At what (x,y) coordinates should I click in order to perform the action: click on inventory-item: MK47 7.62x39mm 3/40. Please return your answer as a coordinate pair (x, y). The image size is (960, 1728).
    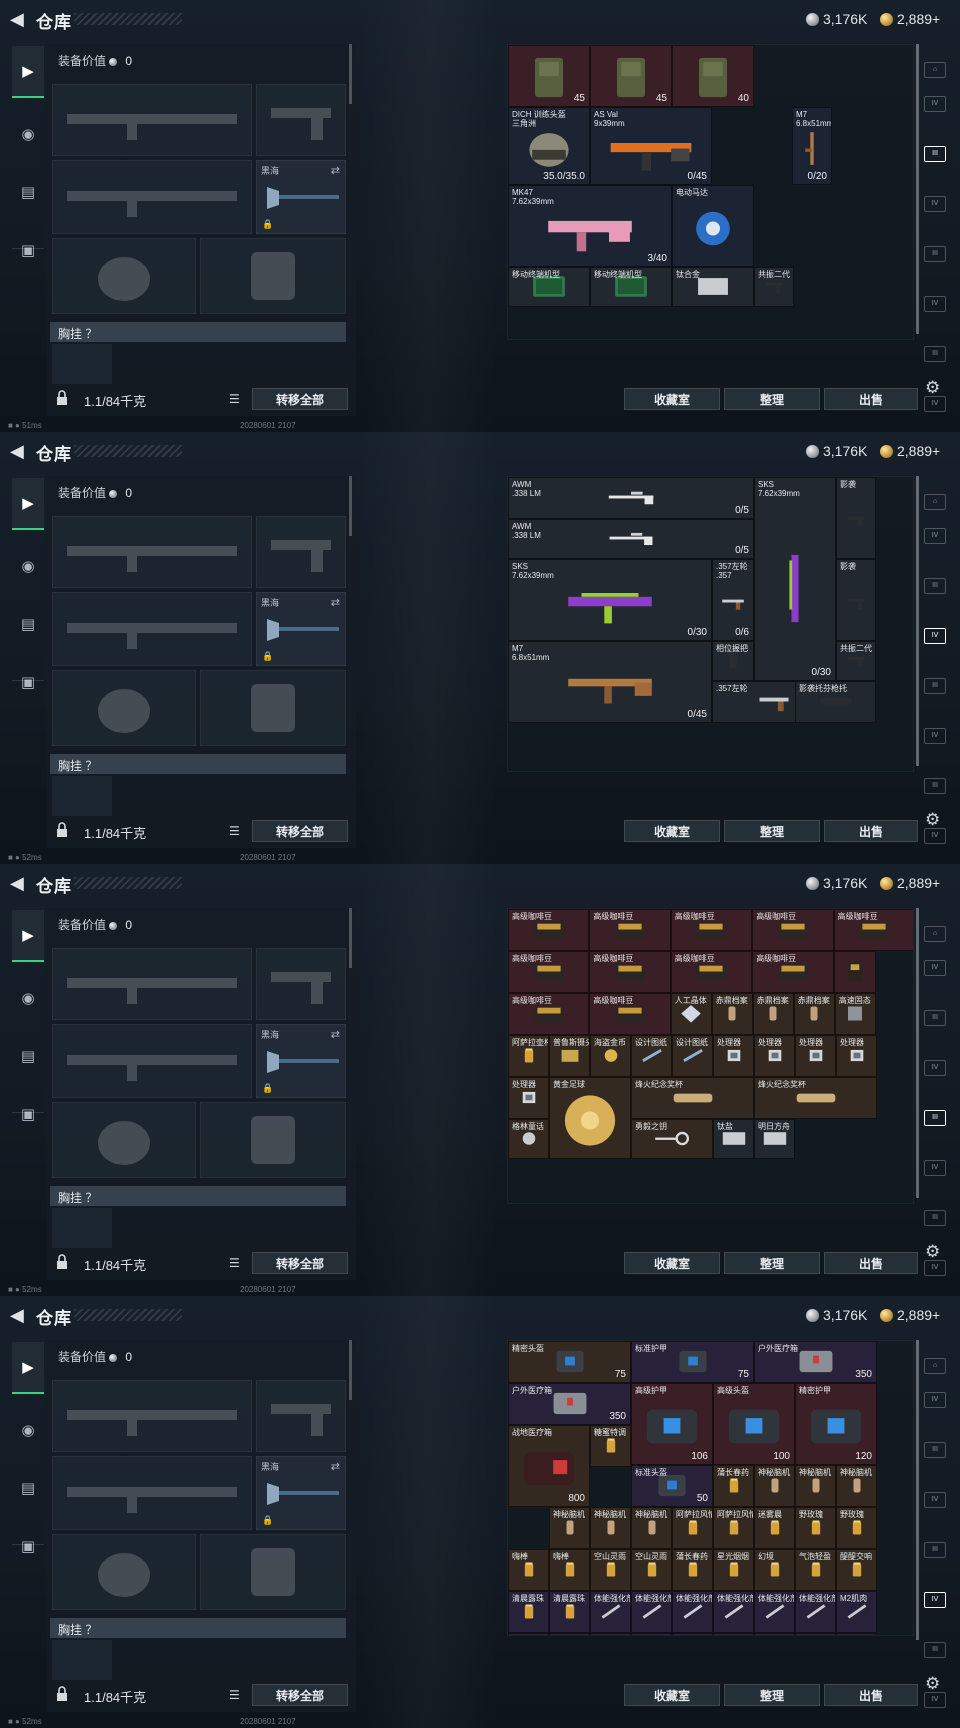
    Looking at the image, I should click on (590, 226).